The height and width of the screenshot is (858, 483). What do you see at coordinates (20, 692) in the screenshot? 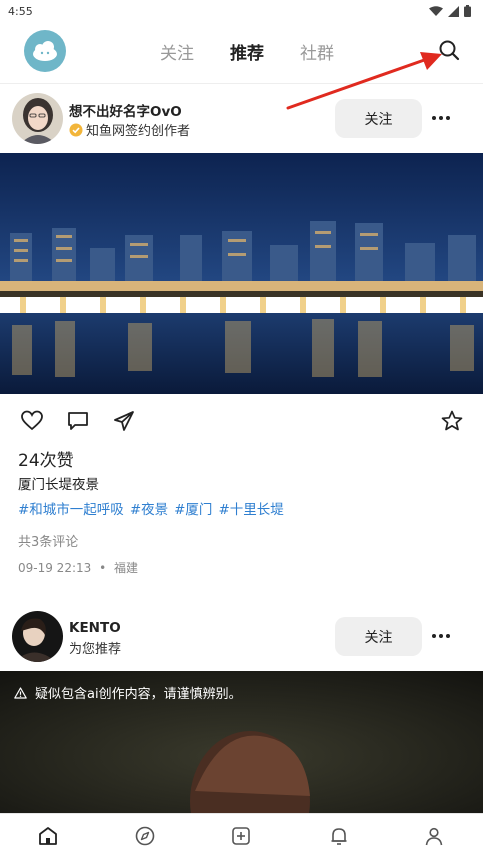
I see `warning-icon` at bounding box center [20, 692].